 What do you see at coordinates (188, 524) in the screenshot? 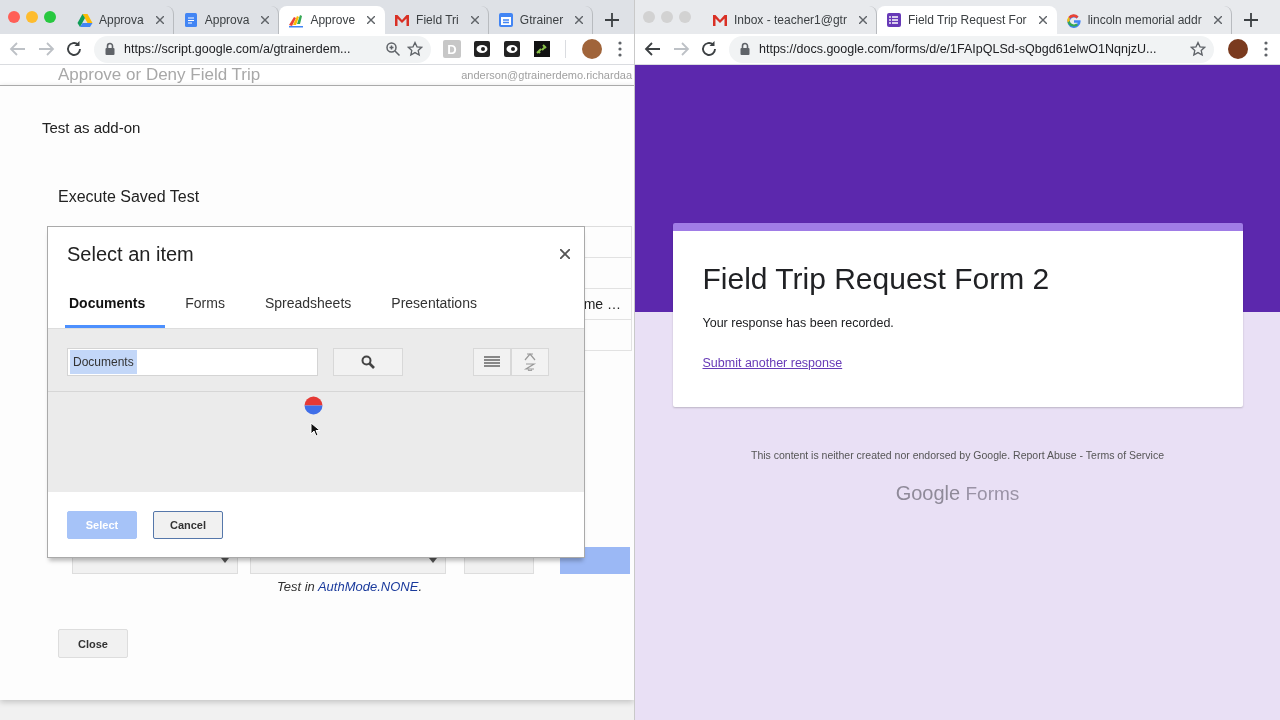
I see `cancel-button: Cancel` at bounding box center [188, 524].